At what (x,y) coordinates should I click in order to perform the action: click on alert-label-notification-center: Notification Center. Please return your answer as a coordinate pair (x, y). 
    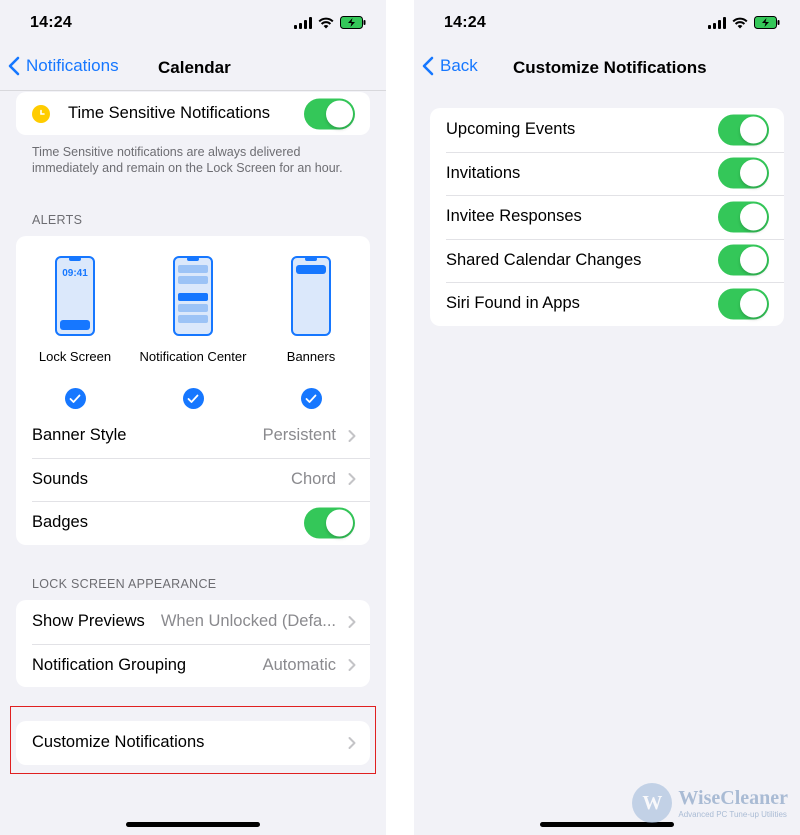
    Looking at the image, I should click on (193, 356).